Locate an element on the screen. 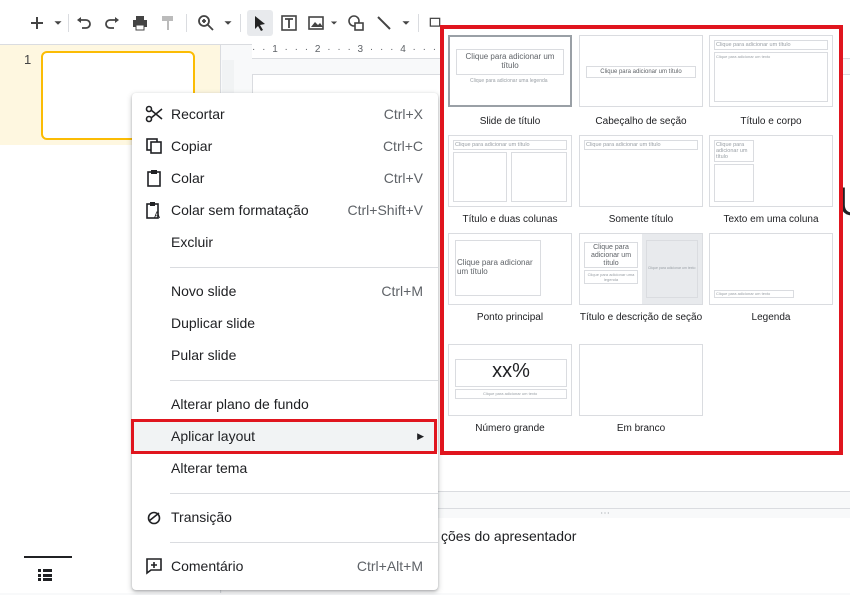 The image size is (850, 595). layout-main-point: Clique para adicionar um título is located at coordinates (510, 269).